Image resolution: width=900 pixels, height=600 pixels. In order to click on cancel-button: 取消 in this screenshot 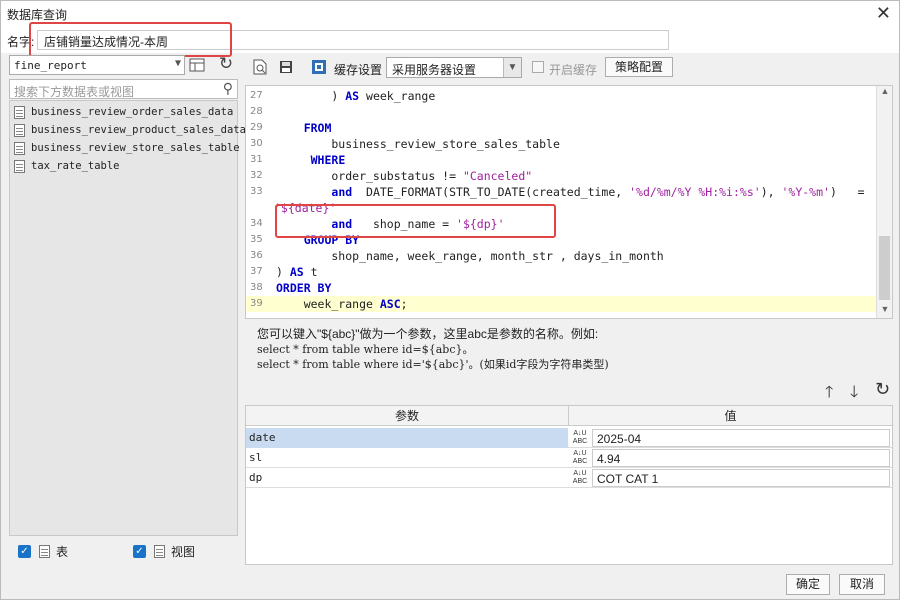, I will do `click(862, 584)`.